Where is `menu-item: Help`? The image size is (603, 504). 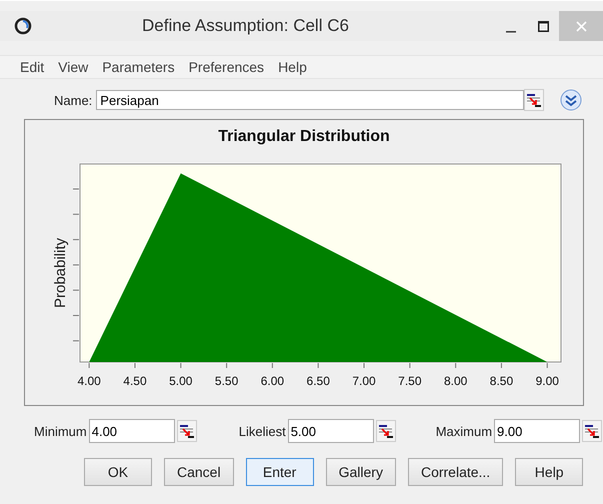 menu-item: Help is located at coordinates (292, 67).